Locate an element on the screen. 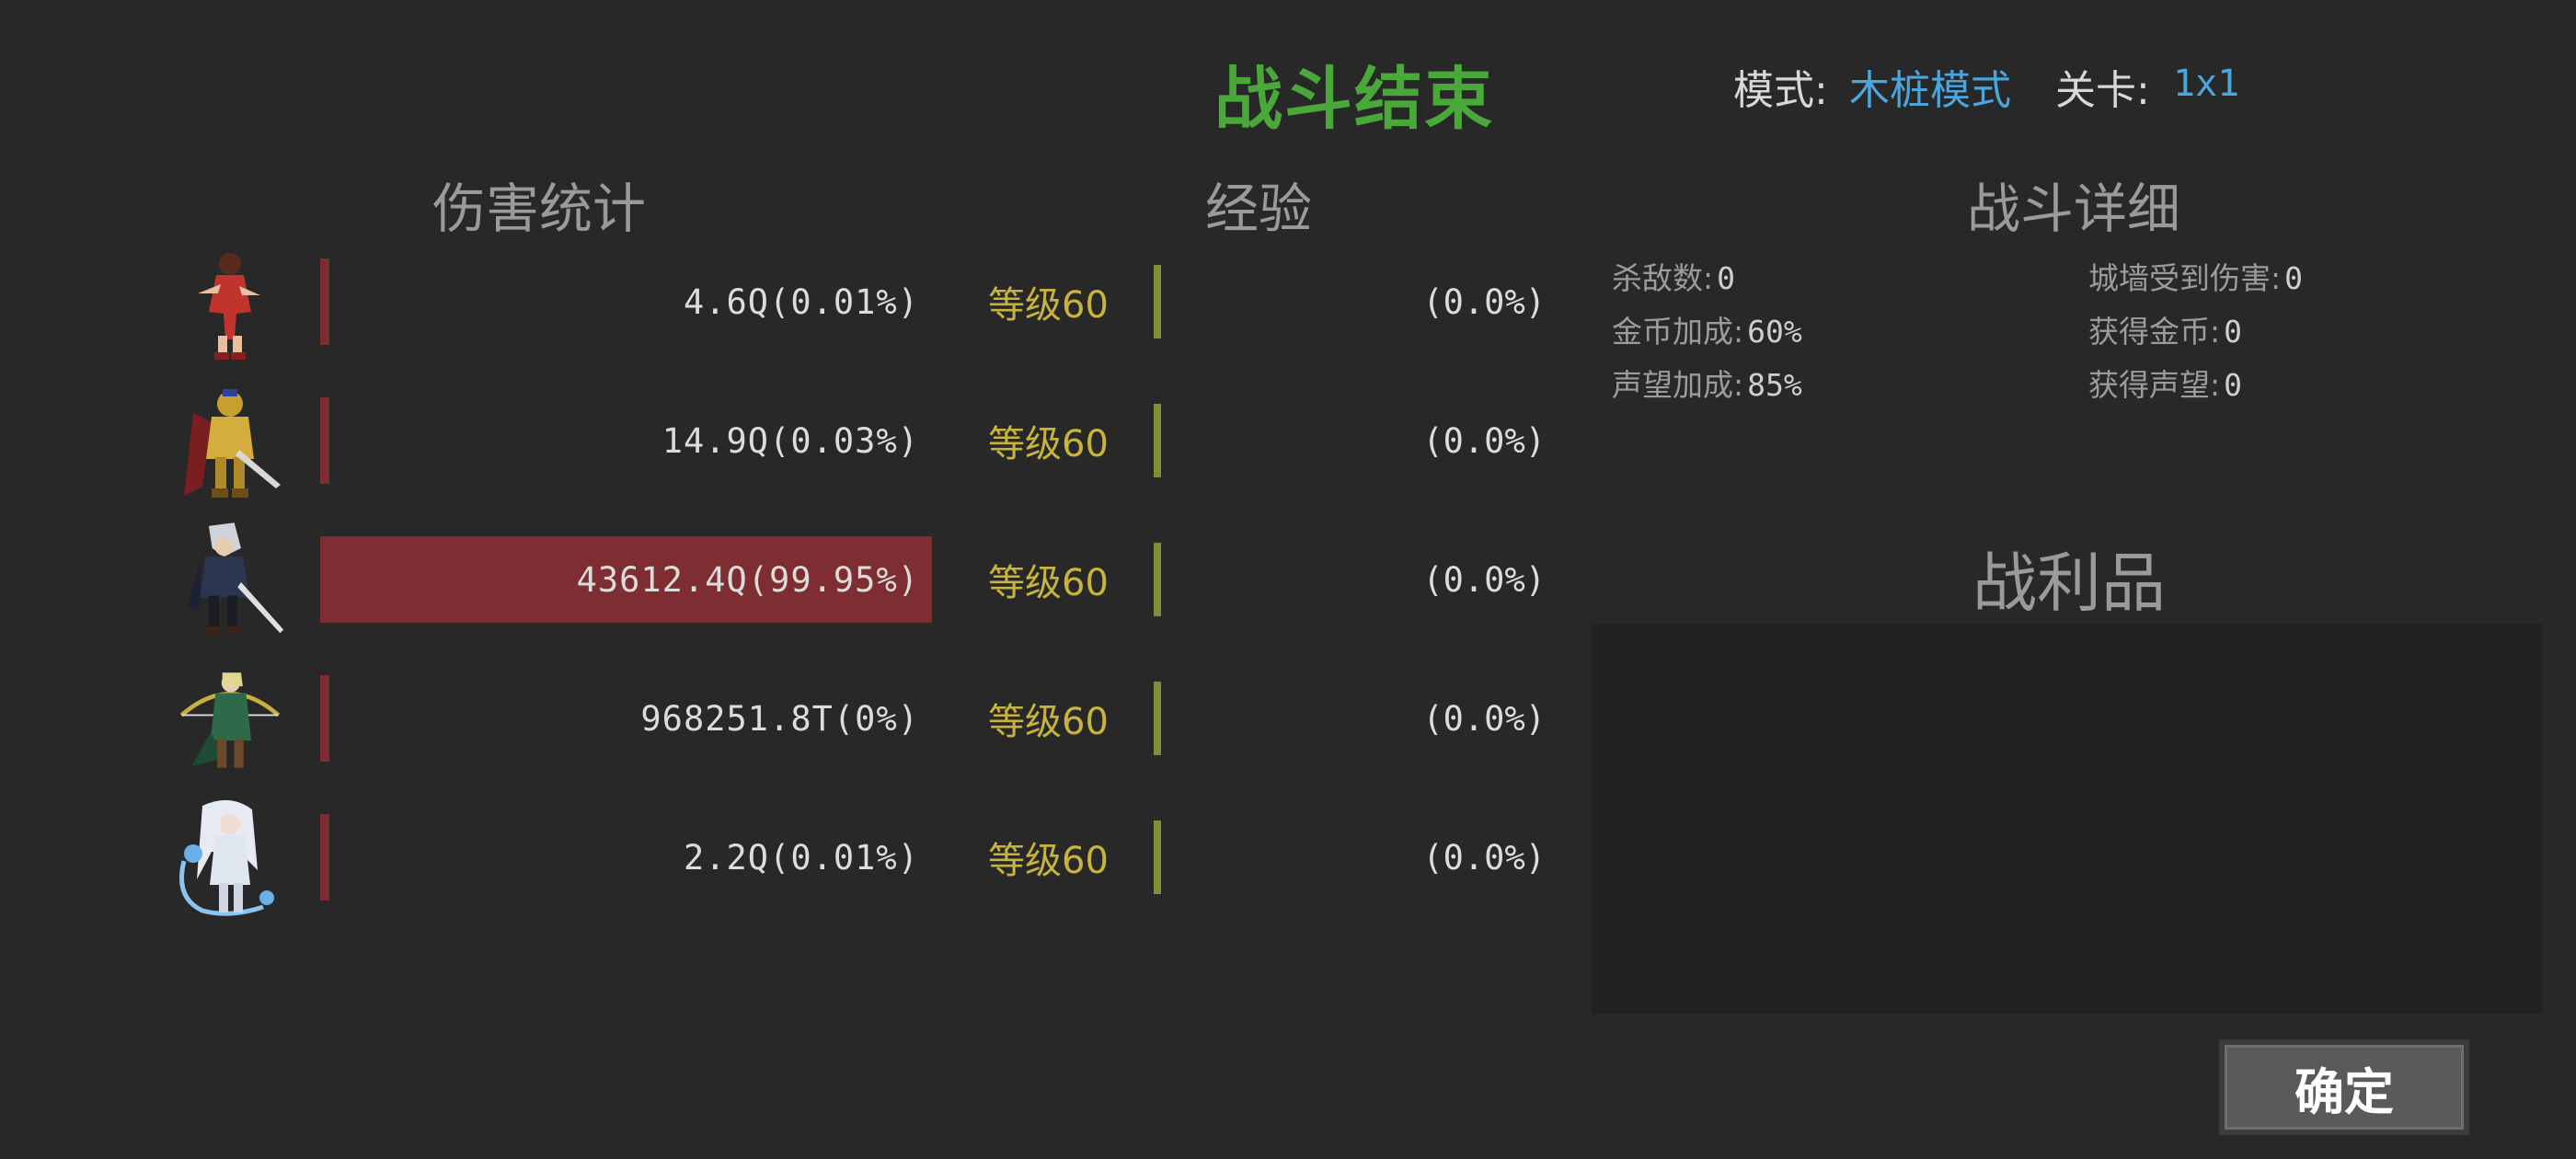  golden-knight-icon is located at coordinates (232, 443).